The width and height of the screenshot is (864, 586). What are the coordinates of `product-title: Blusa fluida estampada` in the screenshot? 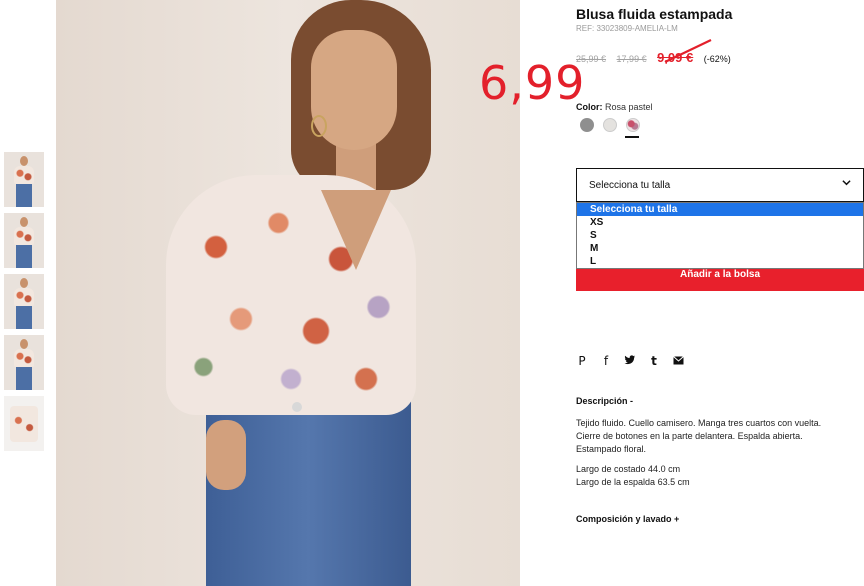 It's located at (654, 14).